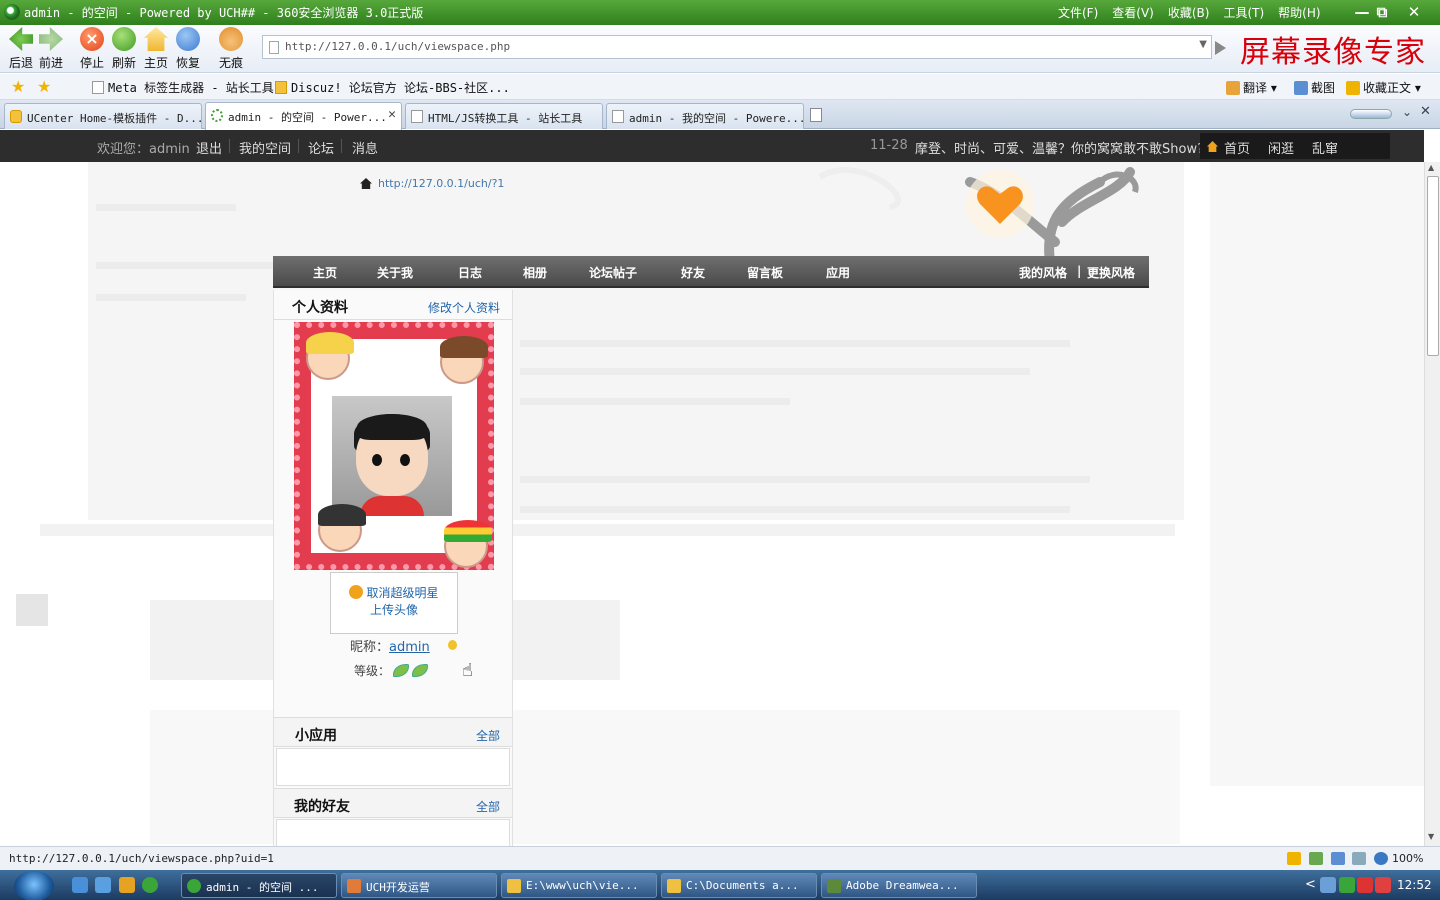 The height and width of the screenshot is (900, 1440). What do you see at coordinates (1407, 858) in the screenshot?
I see `zoom-level: 100%` at bounding box center [1407, 858].